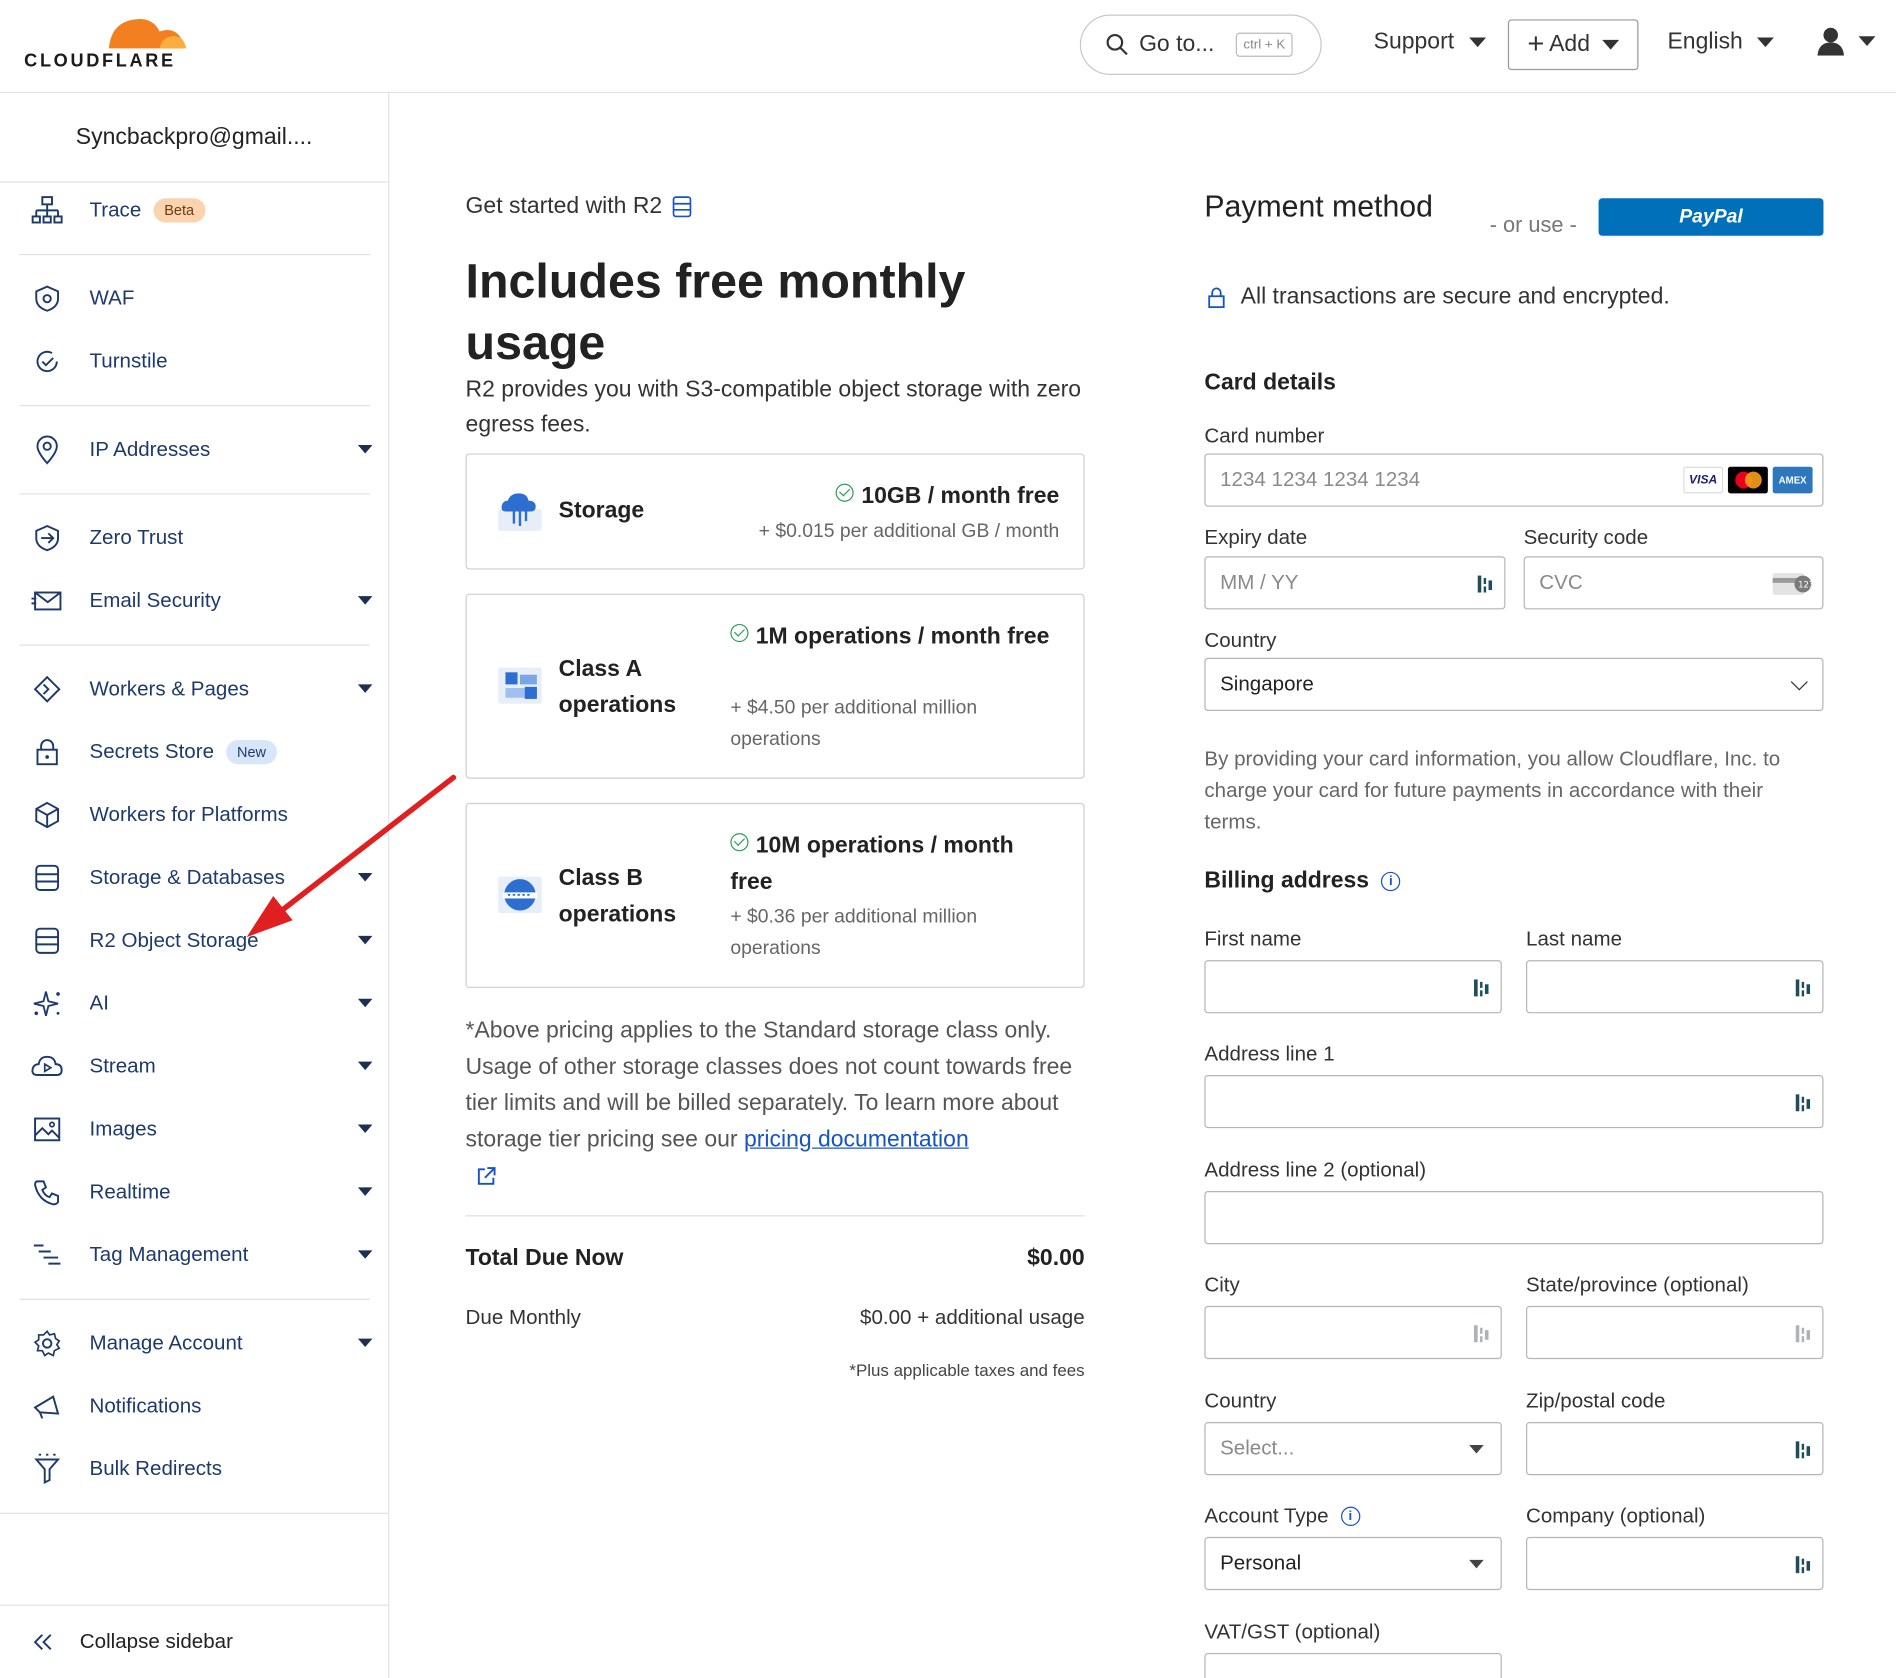  I want to click on sidebar-item-turnstile: Turnstile, so click(204, 361).